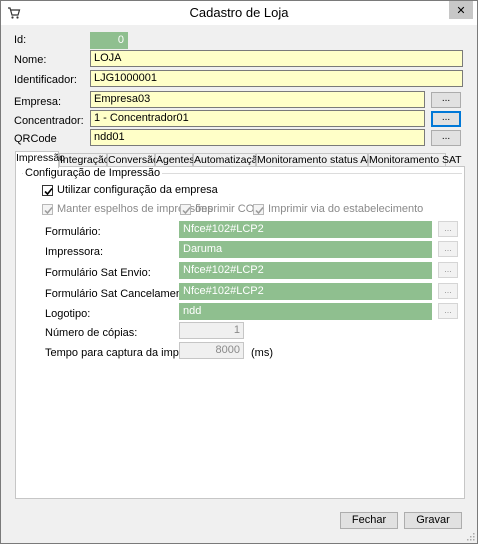 This screenshot has width=478, height=544. Describe the element at coordinates (325, 160) in the screenshot. I see `tab-monitoramento-status-agente: Monitoramento status Agente` at that location.